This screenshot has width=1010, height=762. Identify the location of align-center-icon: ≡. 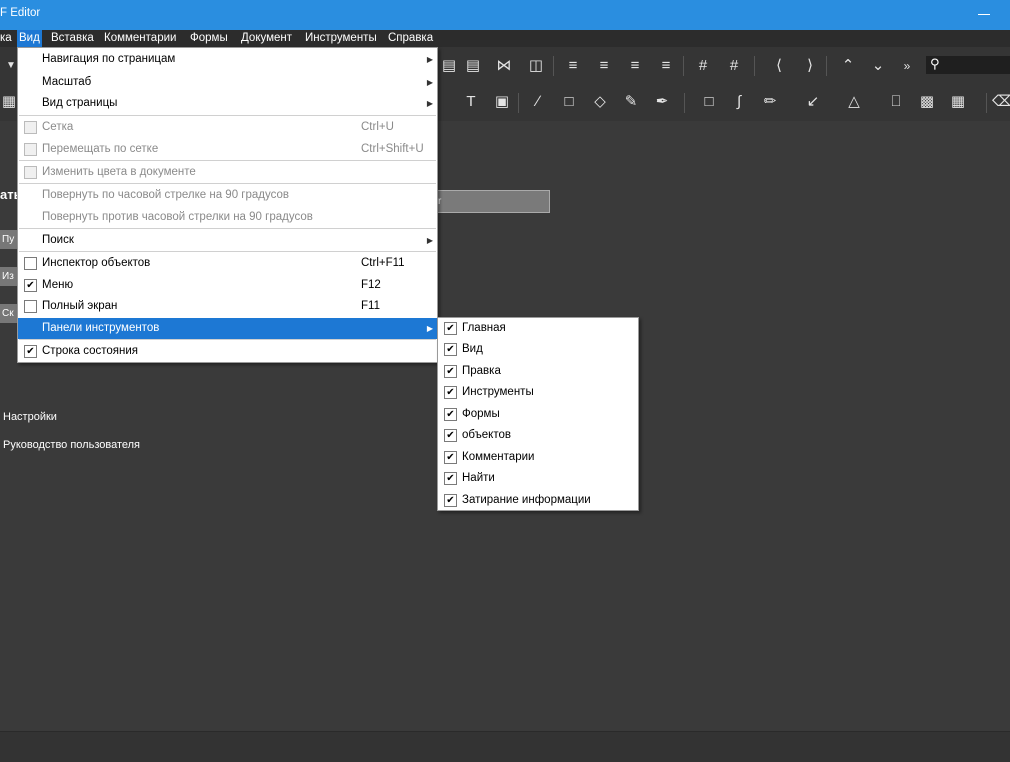
(635, 66).